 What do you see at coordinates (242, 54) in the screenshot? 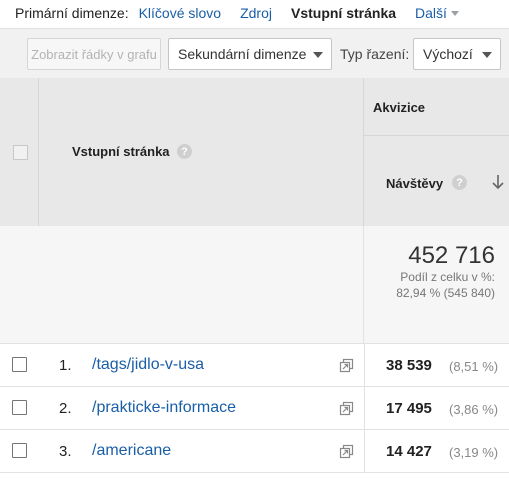
I see `secondary-dimension-label: Sekundární dimenze` at bounding box center [242, 54].